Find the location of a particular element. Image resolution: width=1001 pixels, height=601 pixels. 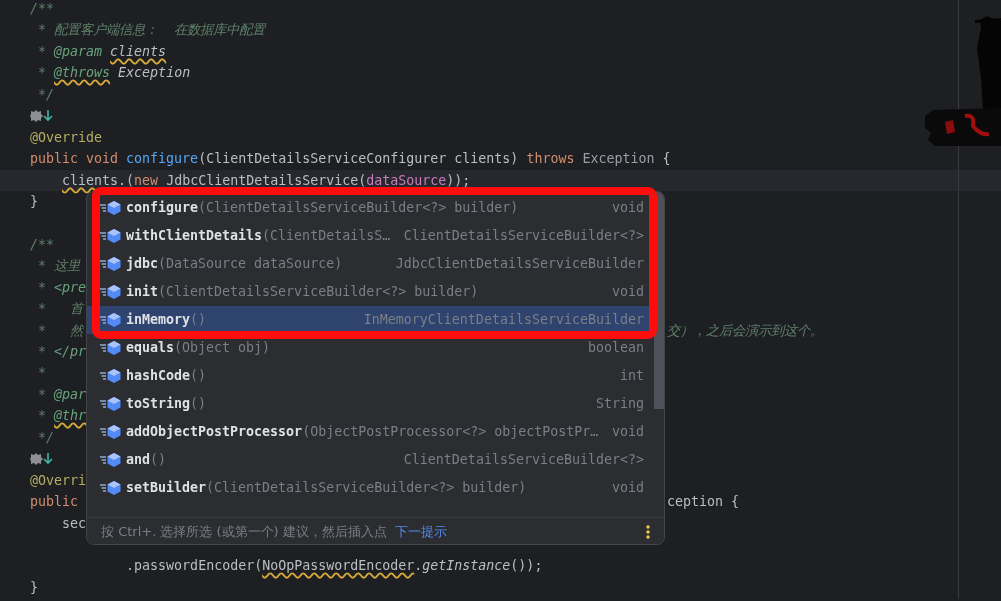

code-line: * 首 is located at coordinates (60, 309).